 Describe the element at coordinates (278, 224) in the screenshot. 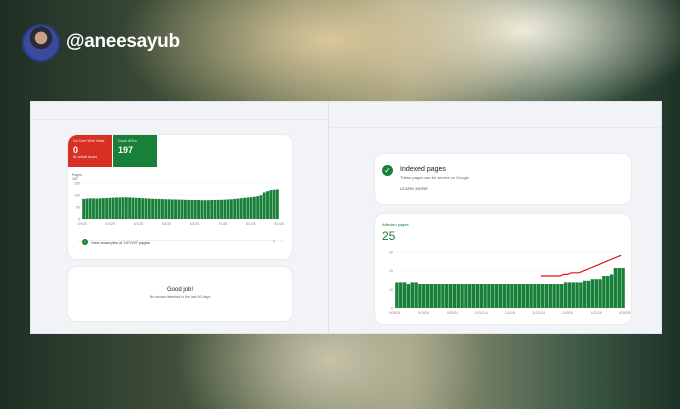

I see `x-tick-label: 9/1/25` at that location.